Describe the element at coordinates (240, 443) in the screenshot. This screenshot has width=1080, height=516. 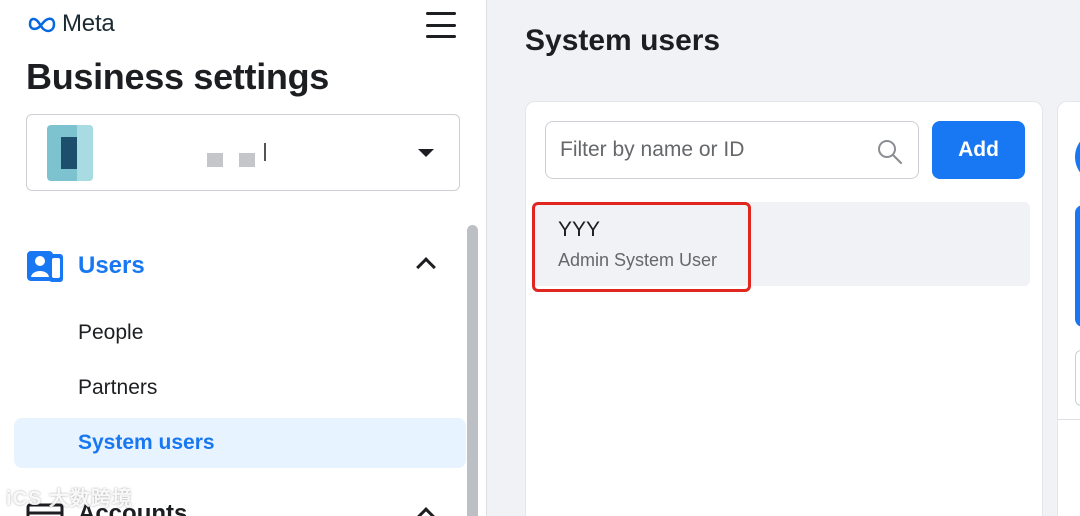
I see `sidebar-item-system-users: System users` at that location.